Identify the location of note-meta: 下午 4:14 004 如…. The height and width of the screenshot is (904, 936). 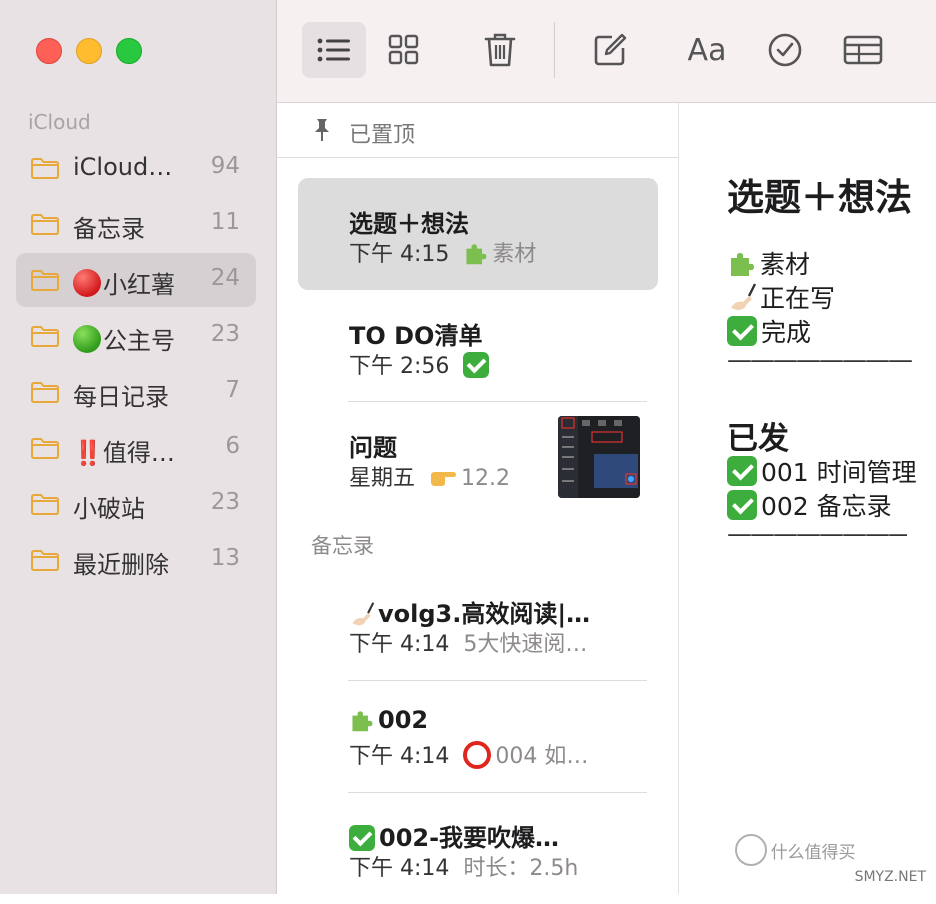
(468, 754).